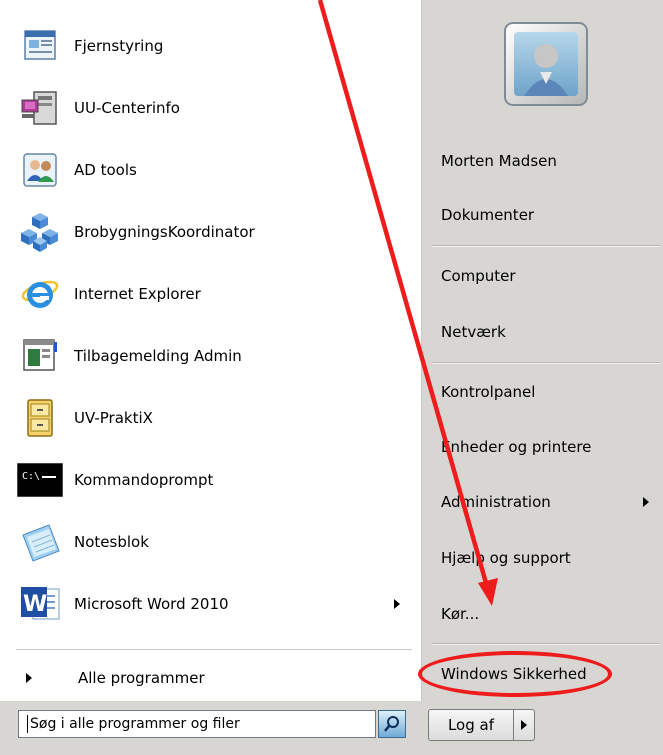 Image resolution: width=663 pixels, height=755 pixels. I want to click on place-label: Netværk, so click(473, 332).